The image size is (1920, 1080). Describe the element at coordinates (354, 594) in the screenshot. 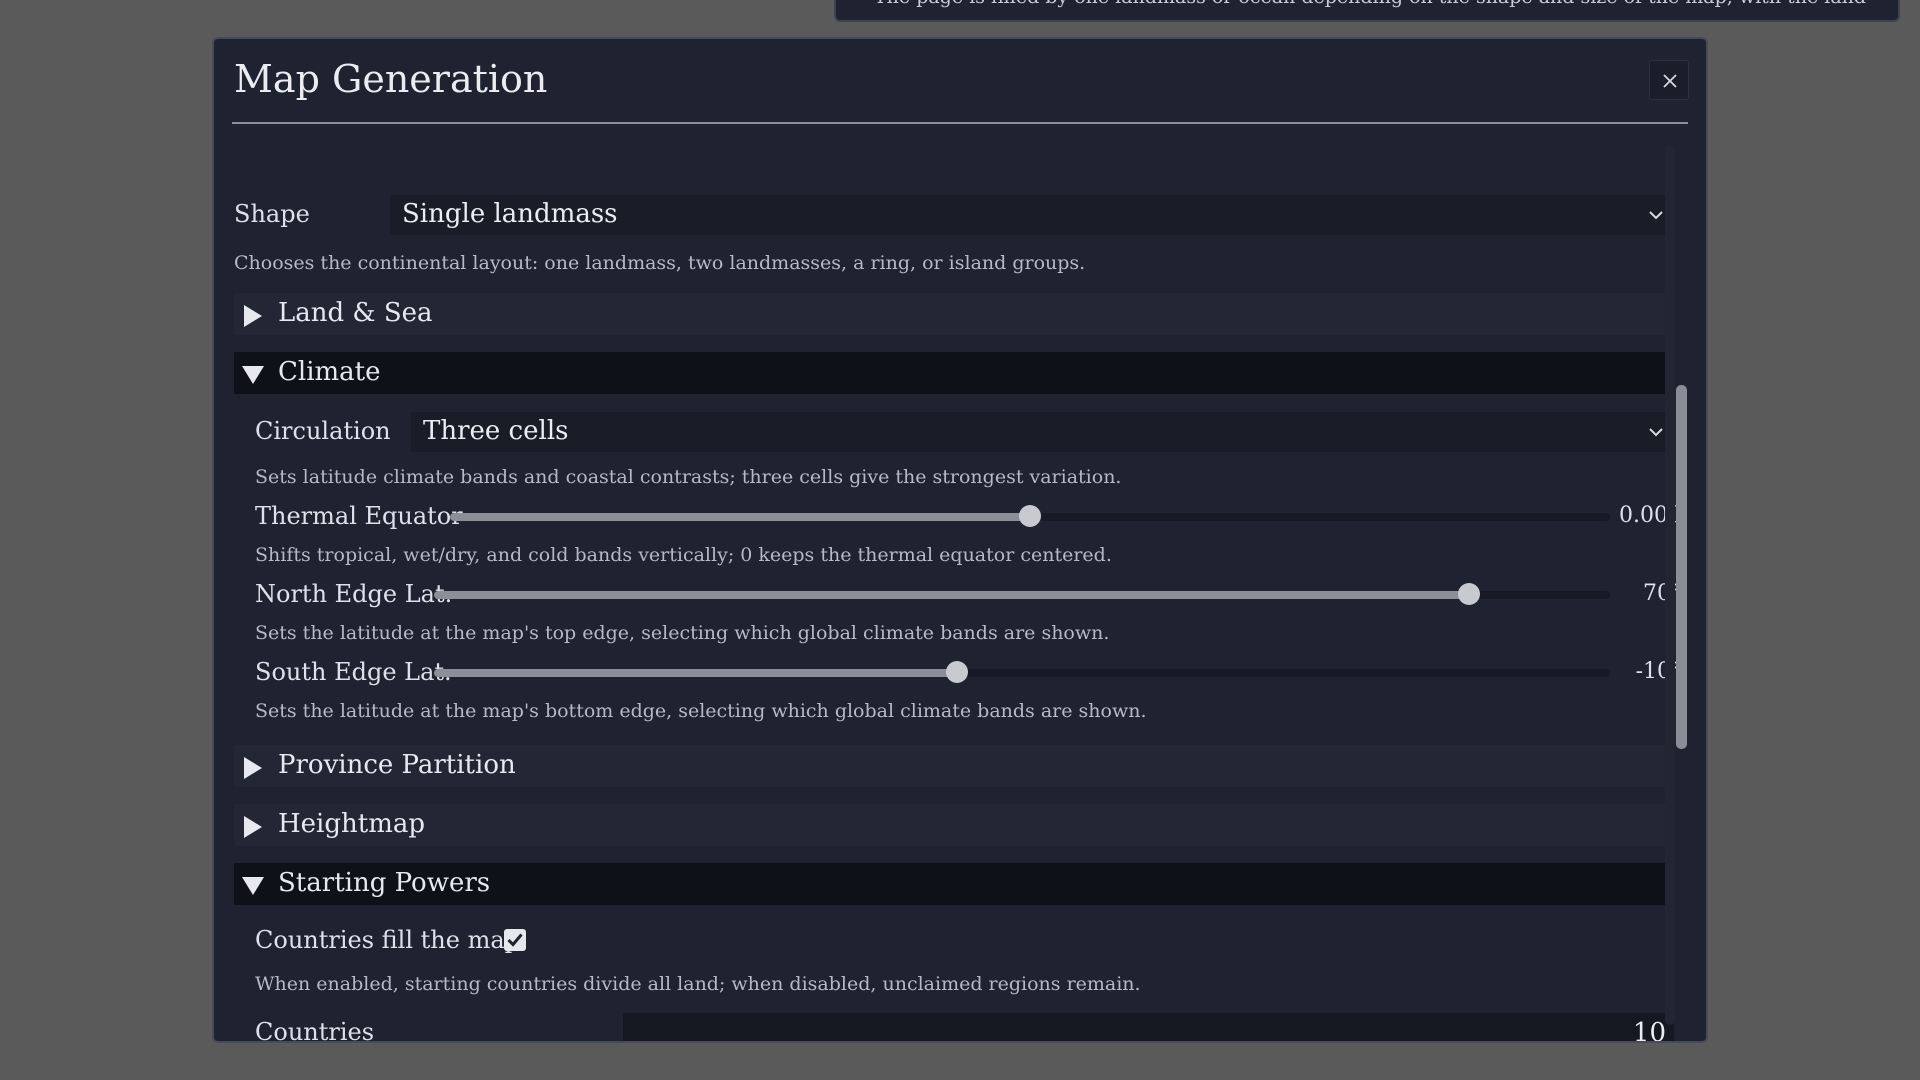

I see `north-edge-label: North Edge Lat.` at that location.